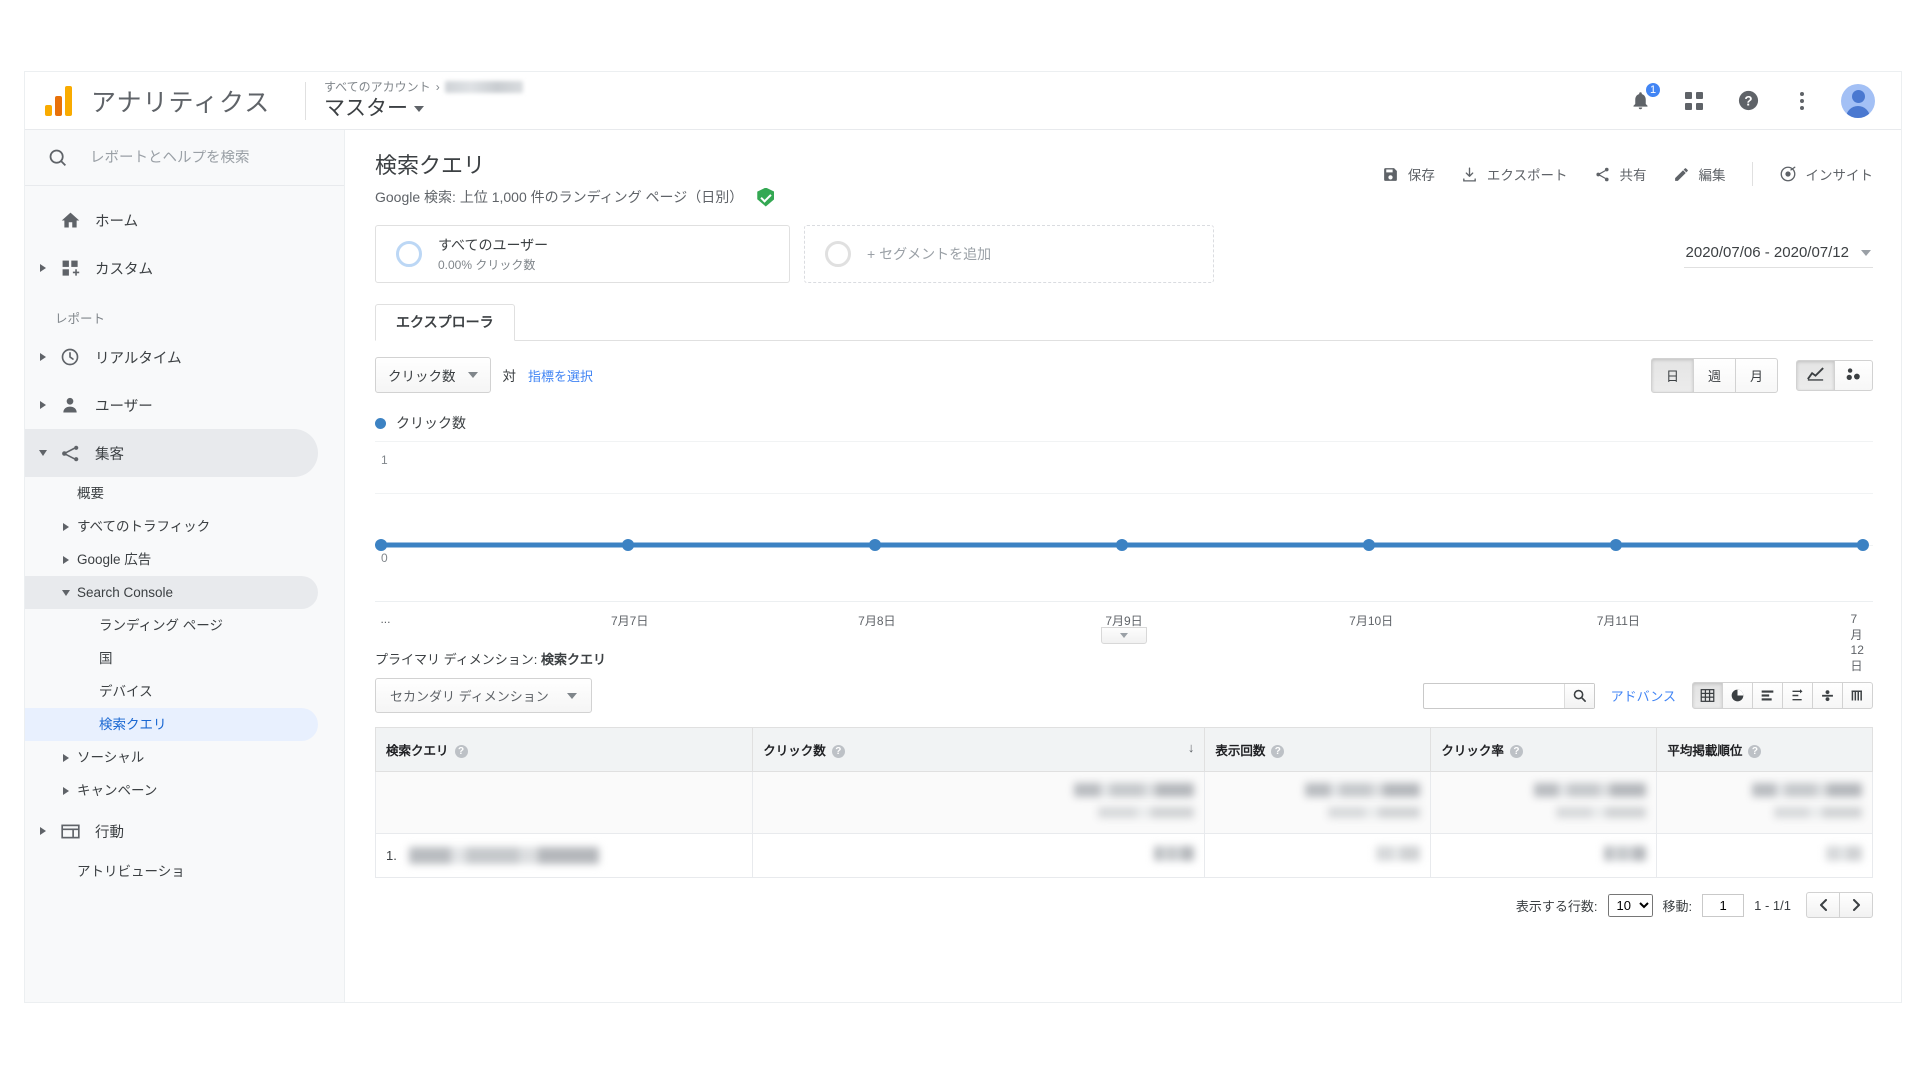  I want to click on granularity-month: 月, so click(1756, 375).